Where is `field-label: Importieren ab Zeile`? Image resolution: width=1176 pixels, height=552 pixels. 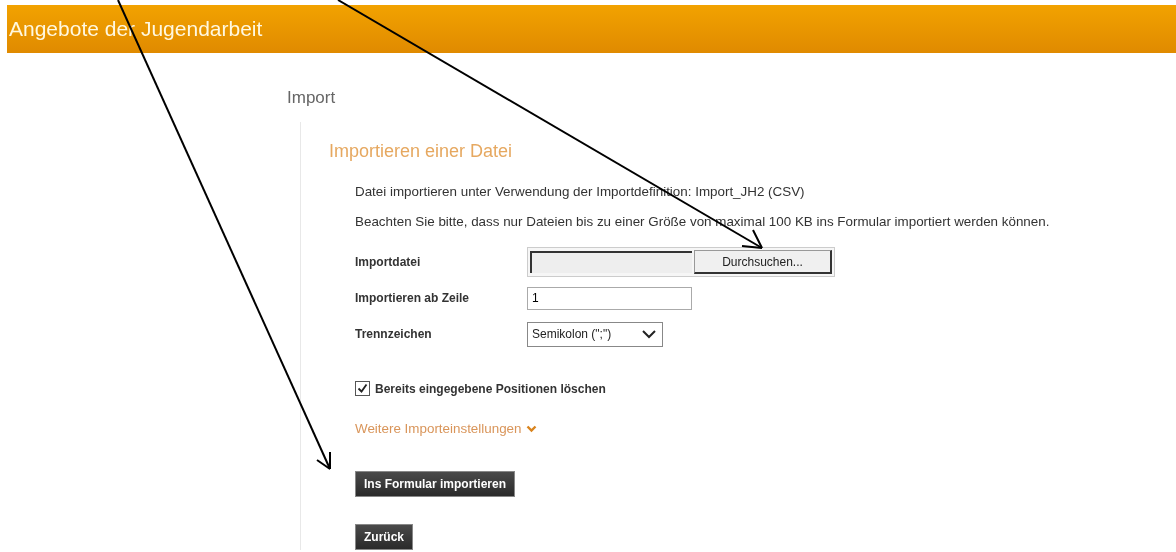 field-label: Importieren ab Zeile is located at coordinates (413, 298).